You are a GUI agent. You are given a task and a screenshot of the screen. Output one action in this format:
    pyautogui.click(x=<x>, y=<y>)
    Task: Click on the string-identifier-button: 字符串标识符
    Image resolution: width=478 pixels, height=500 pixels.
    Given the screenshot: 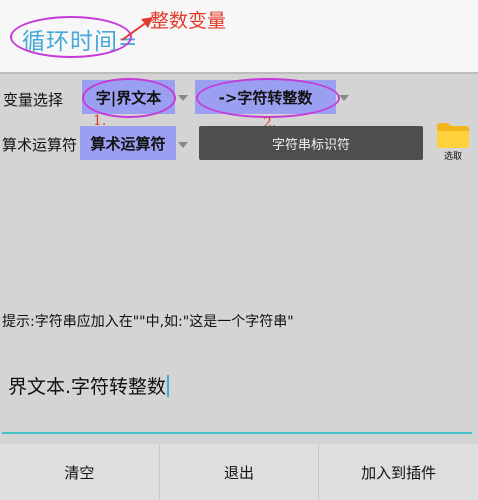 What is the action you would take?
    pyautogui.click(x=311, y=143)
    